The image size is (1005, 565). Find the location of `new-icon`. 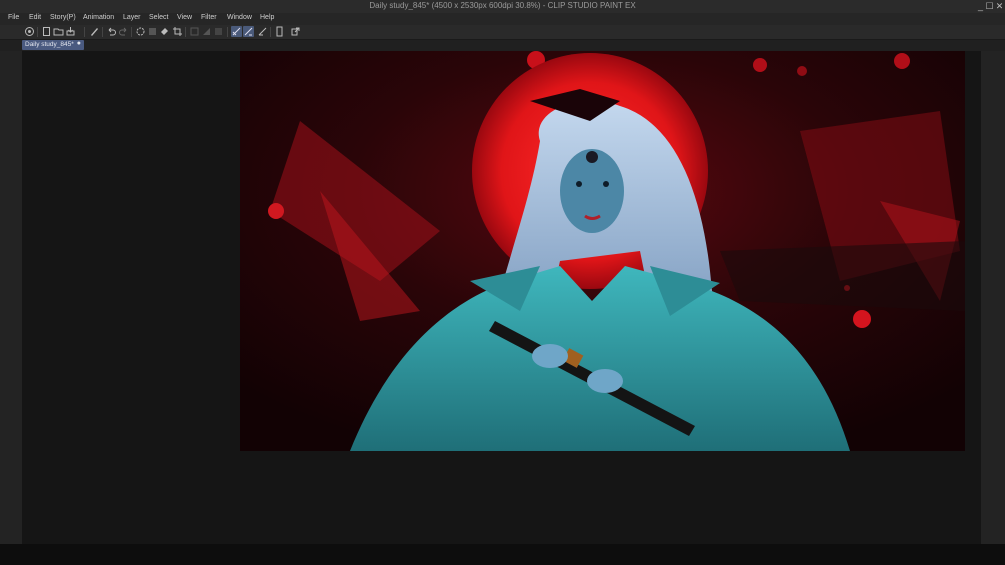

new-icon is located at coordinates (46, 31).